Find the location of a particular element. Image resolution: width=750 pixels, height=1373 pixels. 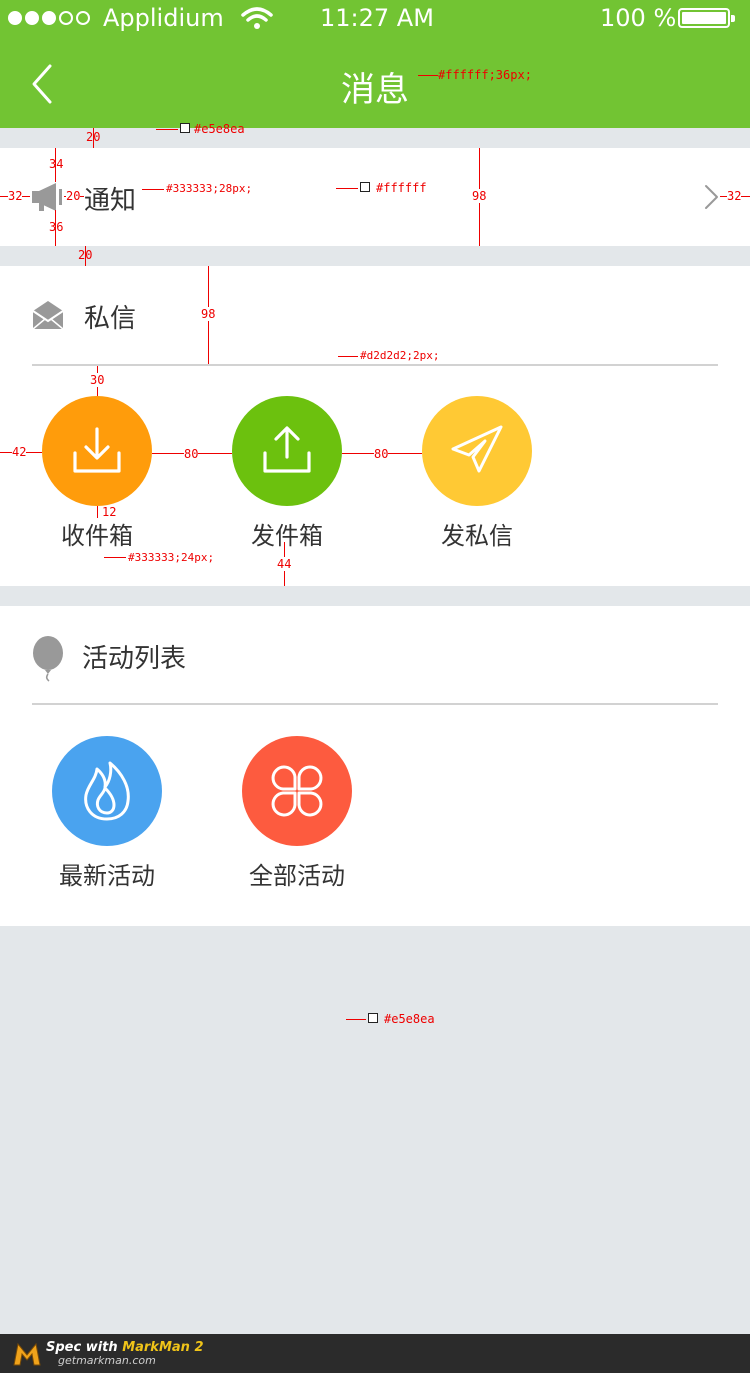

inbox-button is located at coordinates (97, 451).